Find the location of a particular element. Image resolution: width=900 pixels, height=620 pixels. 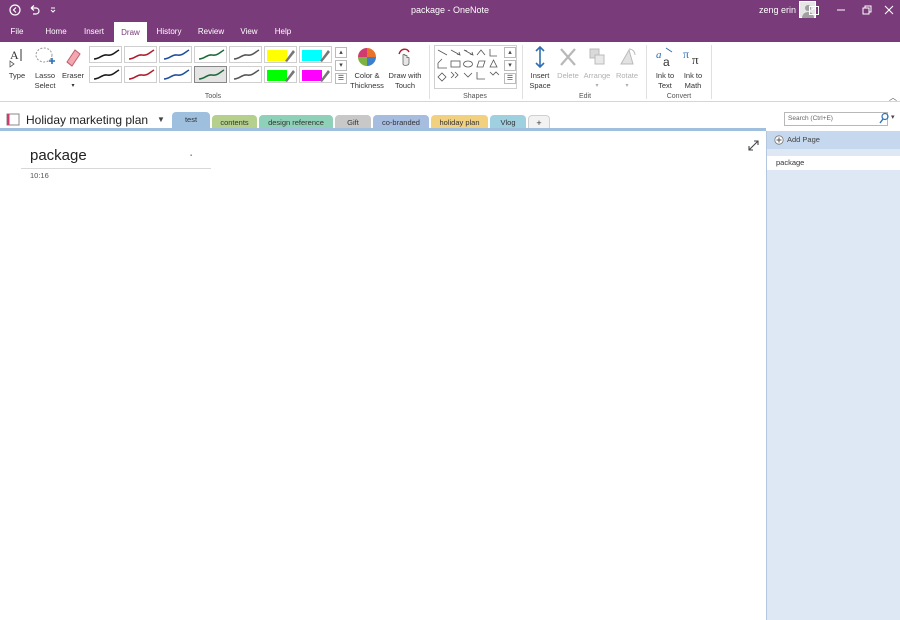

restore-icon is located at coordinates (867, 10).